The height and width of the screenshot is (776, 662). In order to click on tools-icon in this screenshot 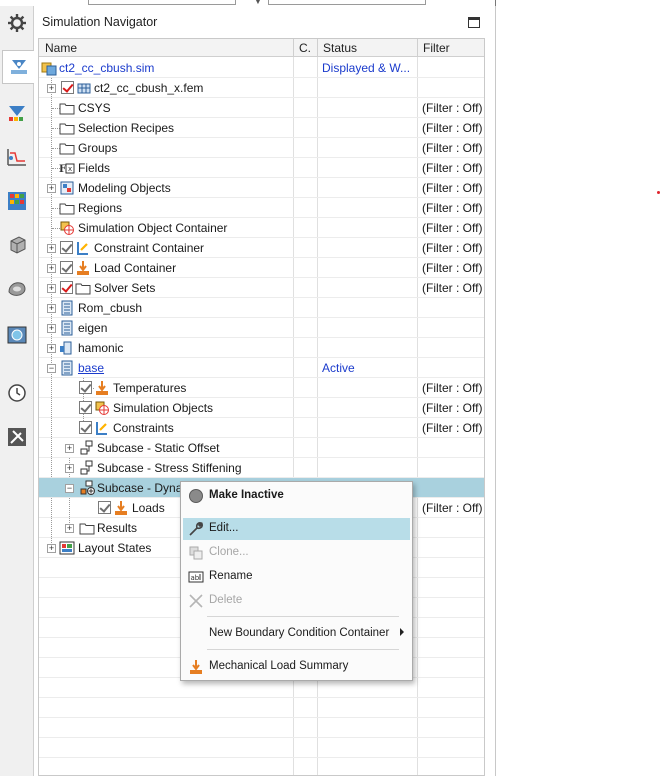, I will do `click(17, 437)`.